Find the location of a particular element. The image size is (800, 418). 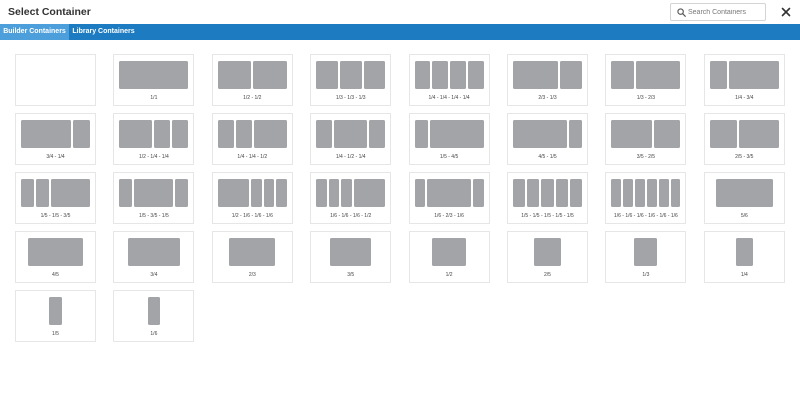

container-option: 1/3 is located at coordinates (646, 257).